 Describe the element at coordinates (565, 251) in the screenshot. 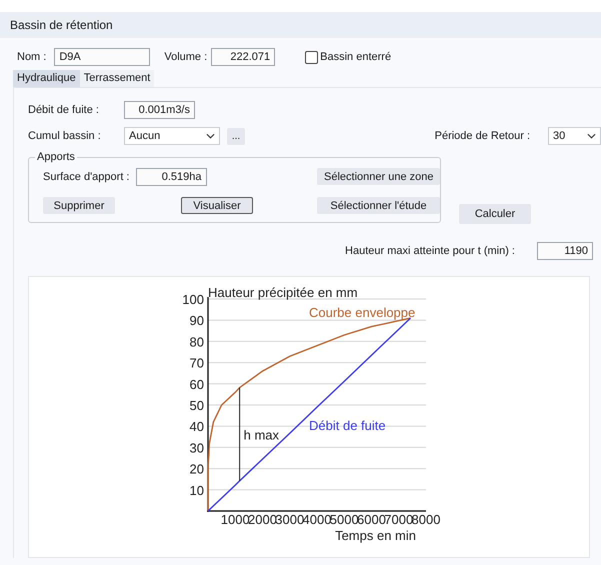

I see `result-field: 1190` at that location.